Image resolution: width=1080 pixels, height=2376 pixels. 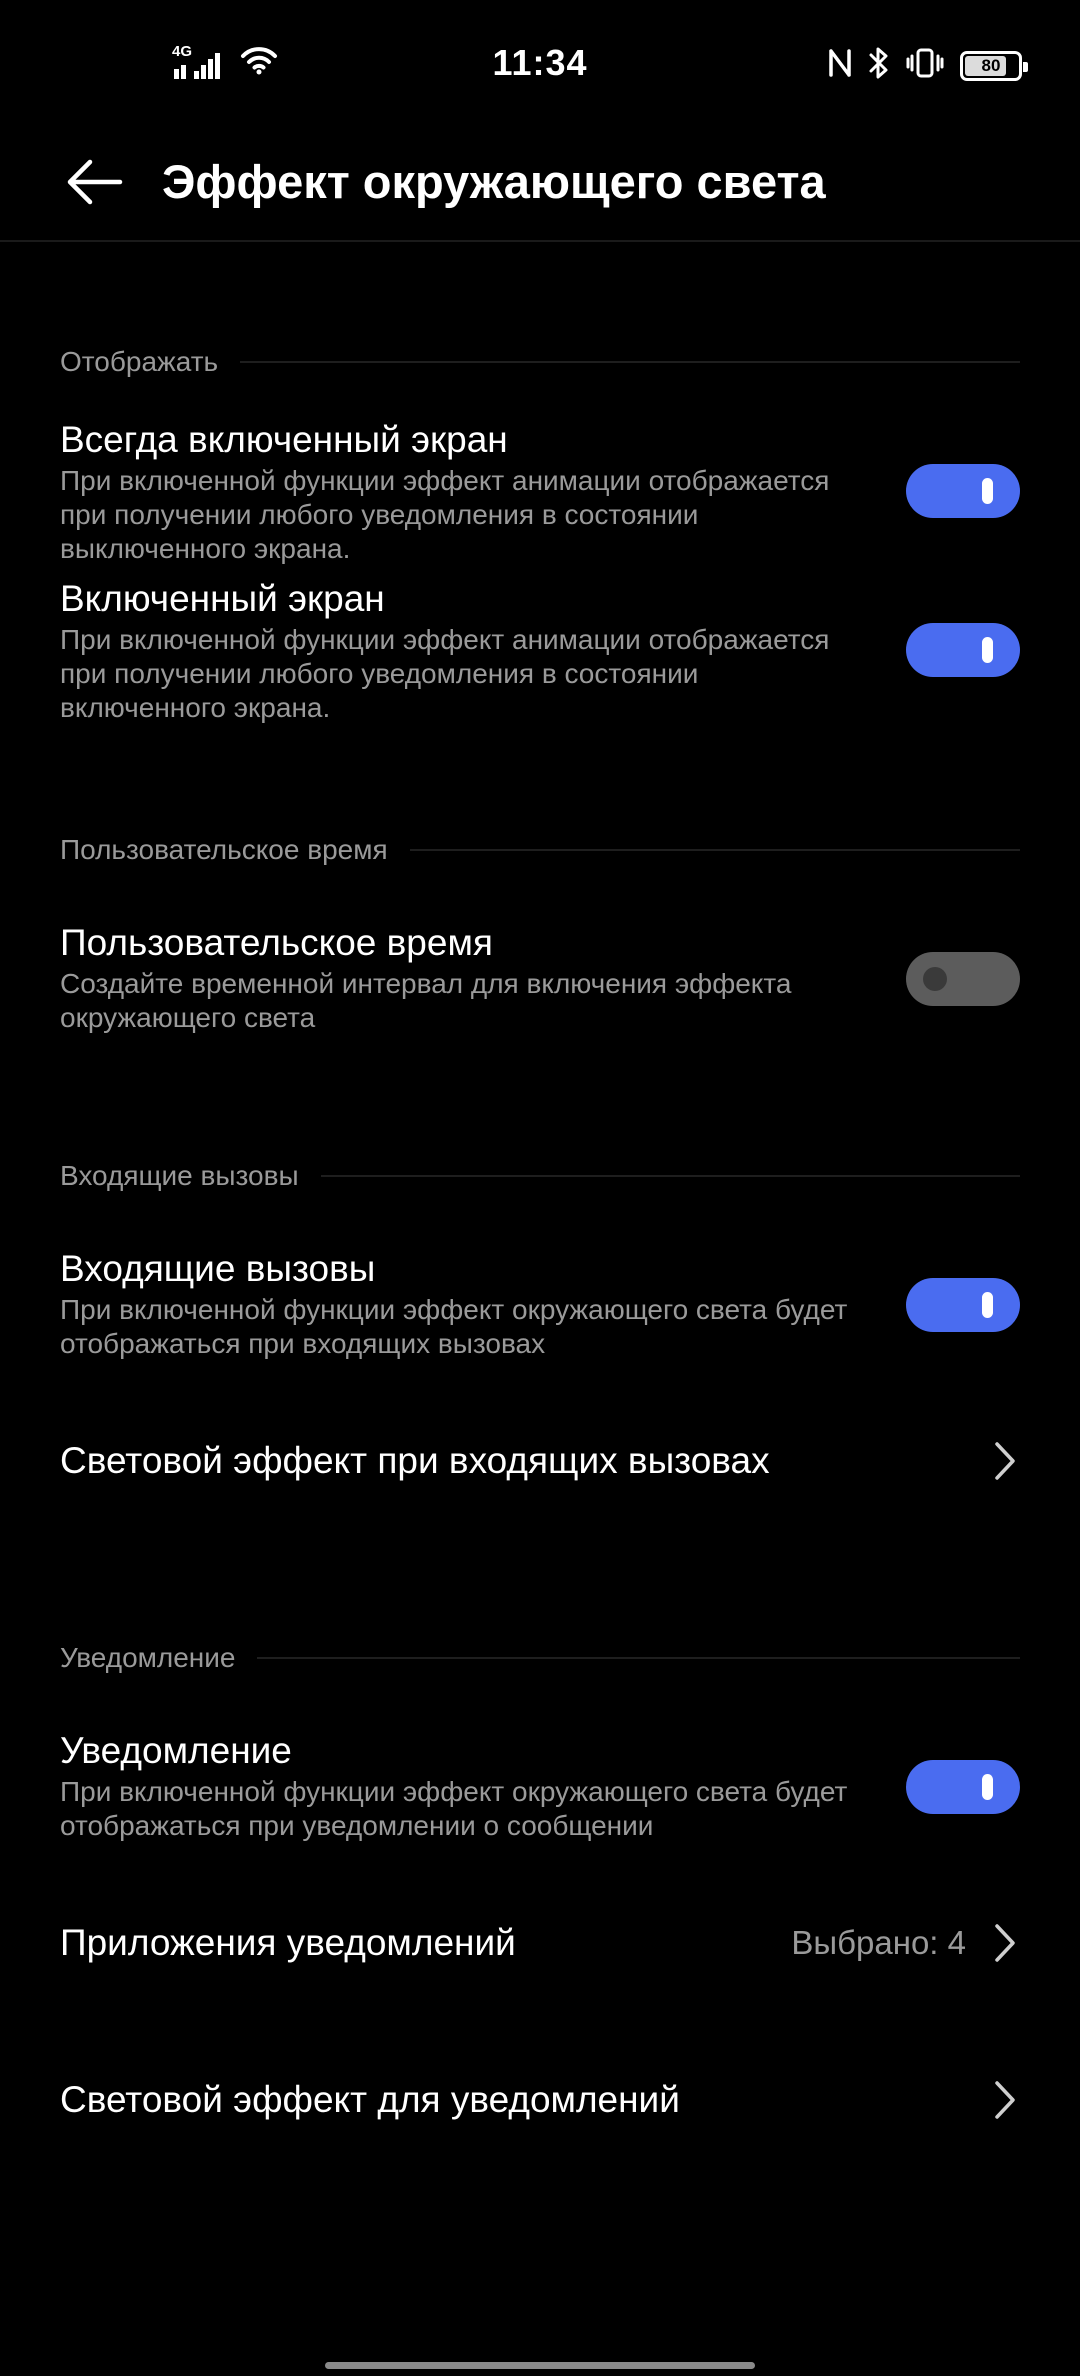 I want to click on incoming-calls-toggle, so click(x=963, y=1305).